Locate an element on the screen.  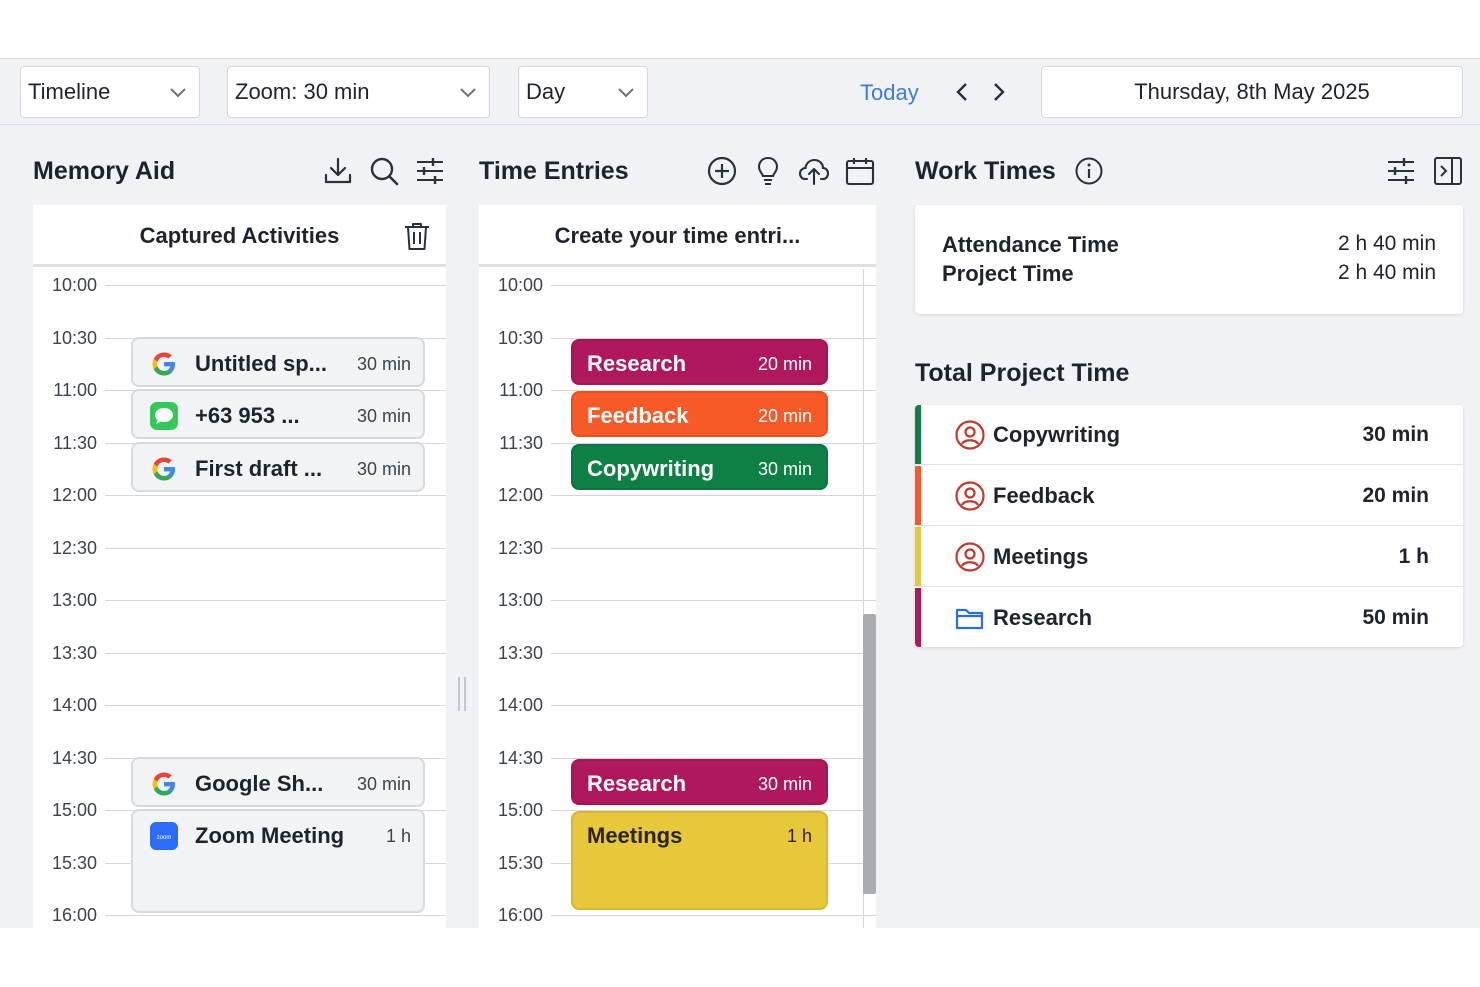
project-name: Feedback is located at coordinates (1044, 495).